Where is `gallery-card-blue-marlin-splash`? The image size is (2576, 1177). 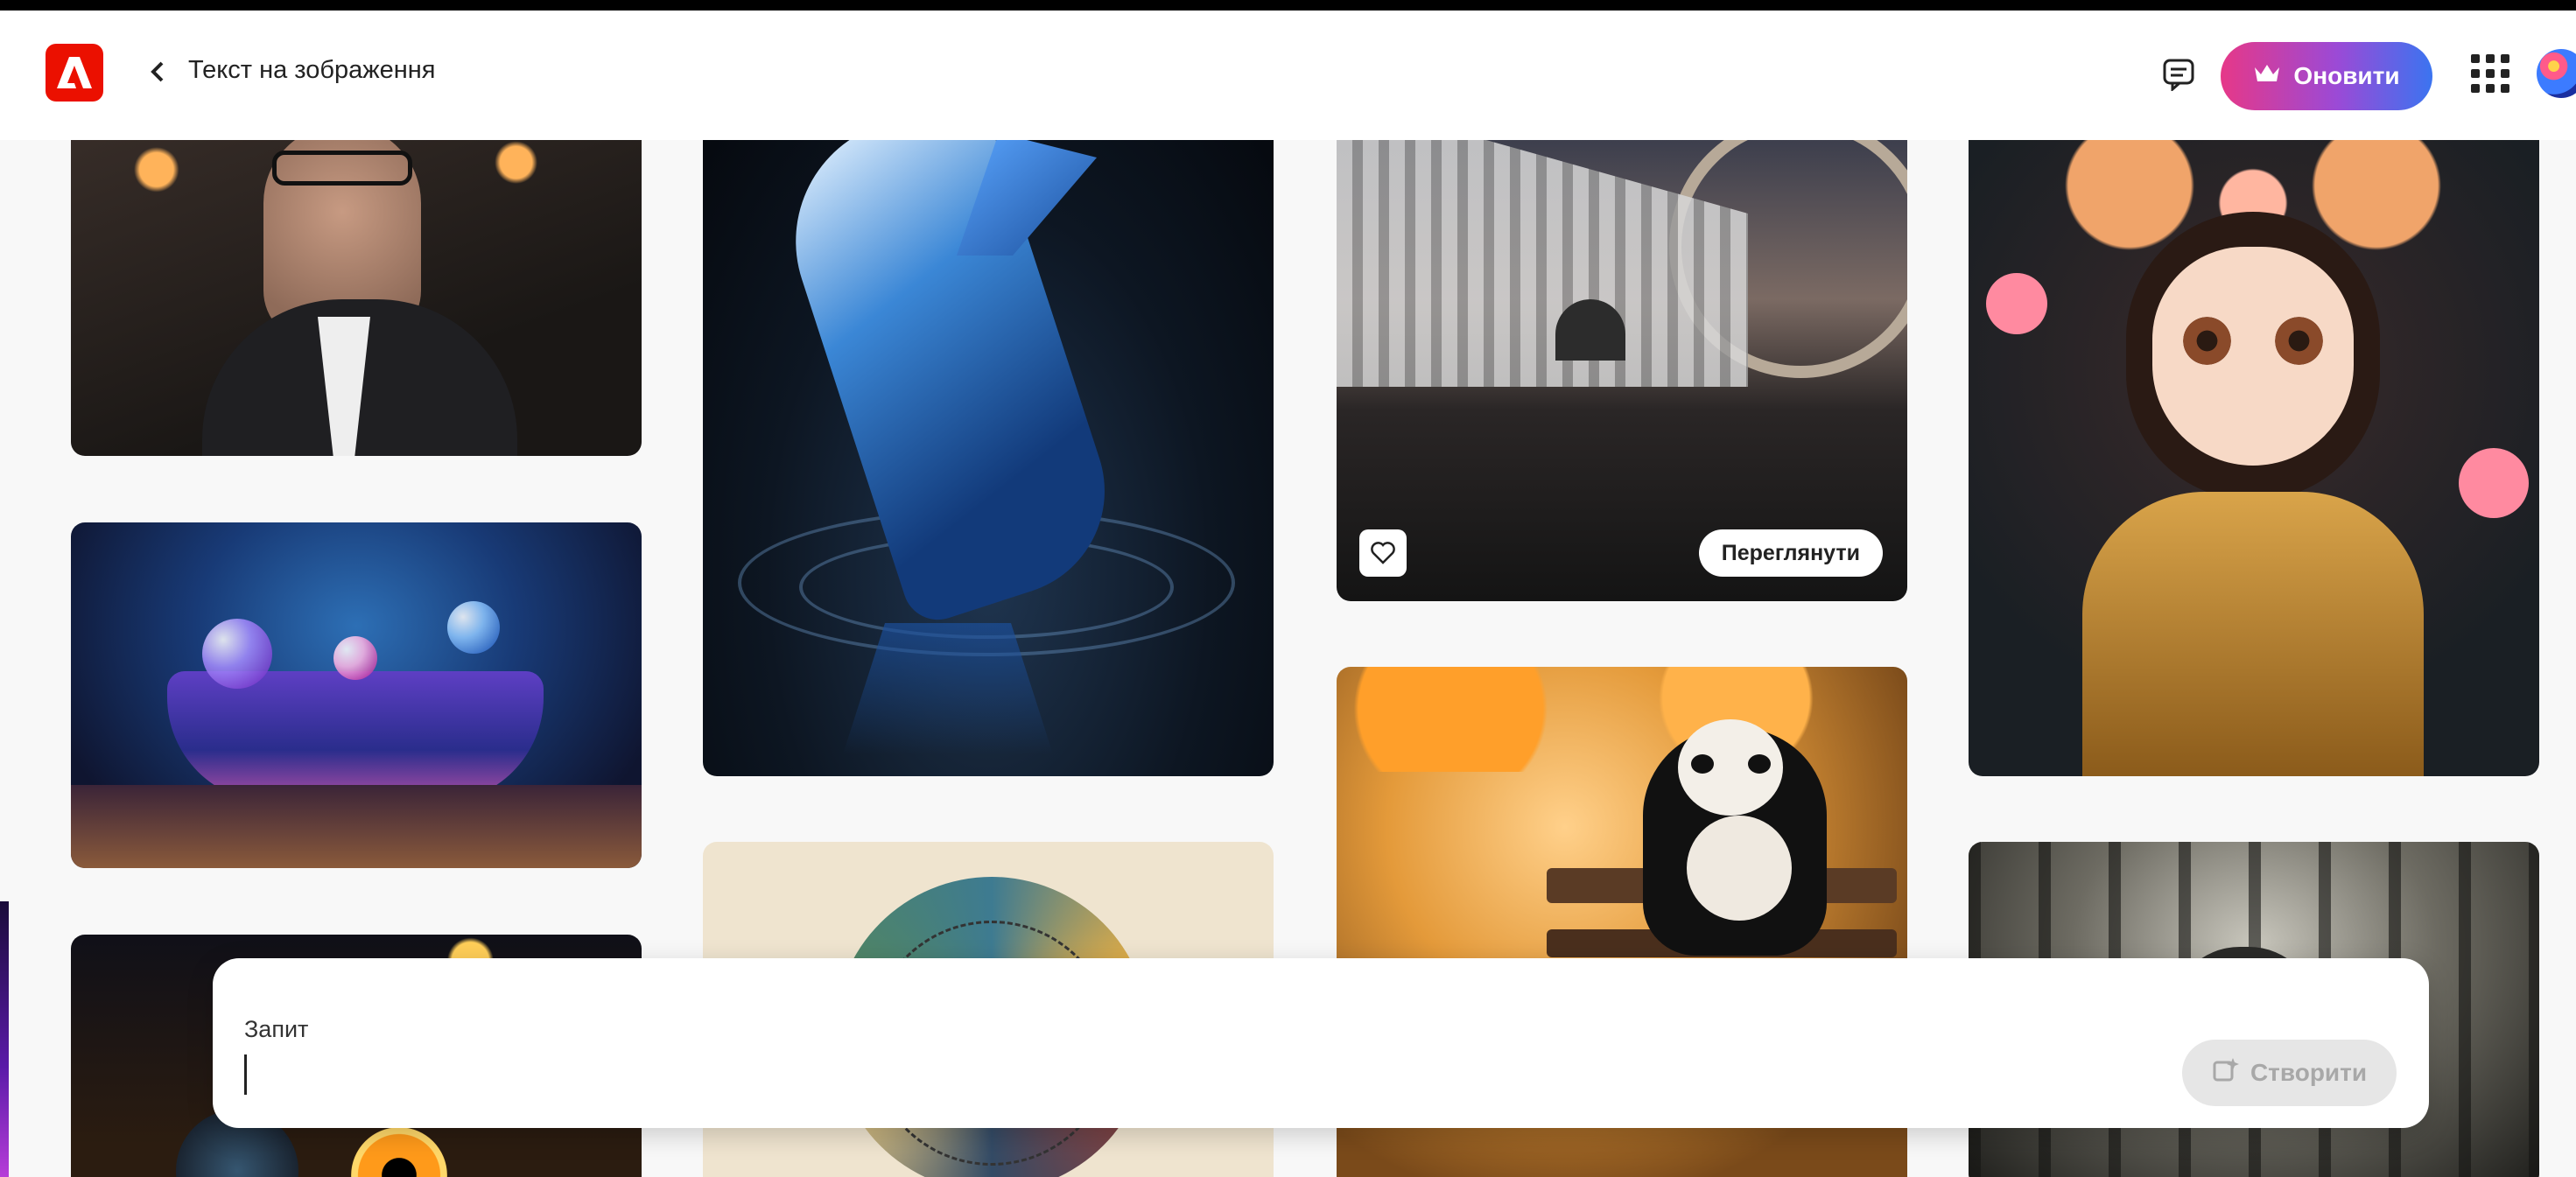 gallery-card-blue-marlin-splash is located at coordinates (988, 437).